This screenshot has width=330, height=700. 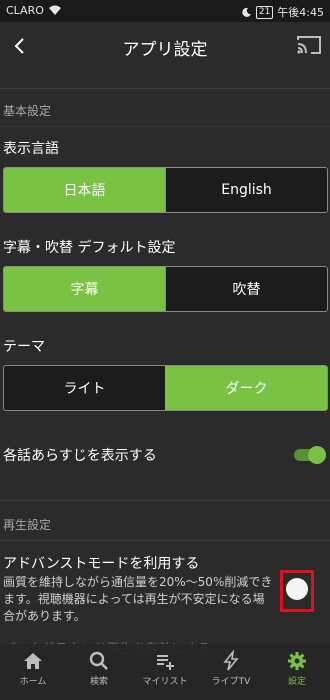 I want to click on nav-label: マイリスト, so click(x=165, y=682).